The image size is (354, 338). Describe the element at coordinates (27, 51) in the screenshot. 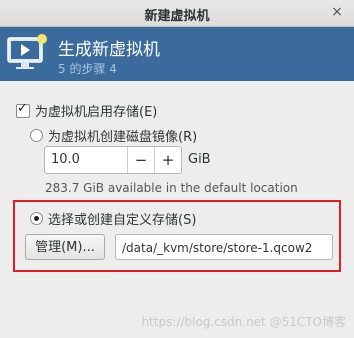

I see `monitor-icon` at that location.